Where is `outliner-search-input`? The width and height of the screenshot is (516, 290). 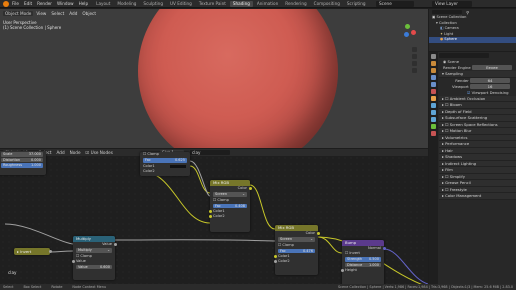
outliner-search-input is located at coordinates (447, 12).